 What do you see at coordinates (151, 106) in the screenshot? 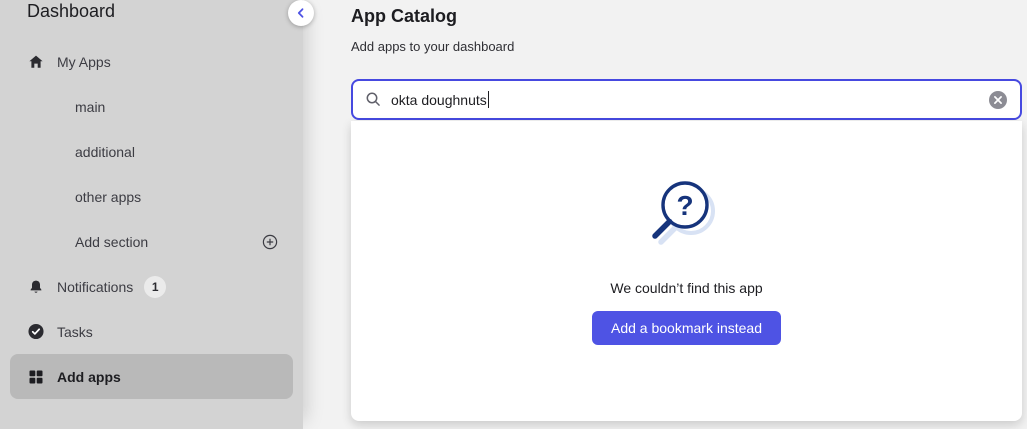
I see `sidebar-item-main: main` at bounding box center [151, 106].